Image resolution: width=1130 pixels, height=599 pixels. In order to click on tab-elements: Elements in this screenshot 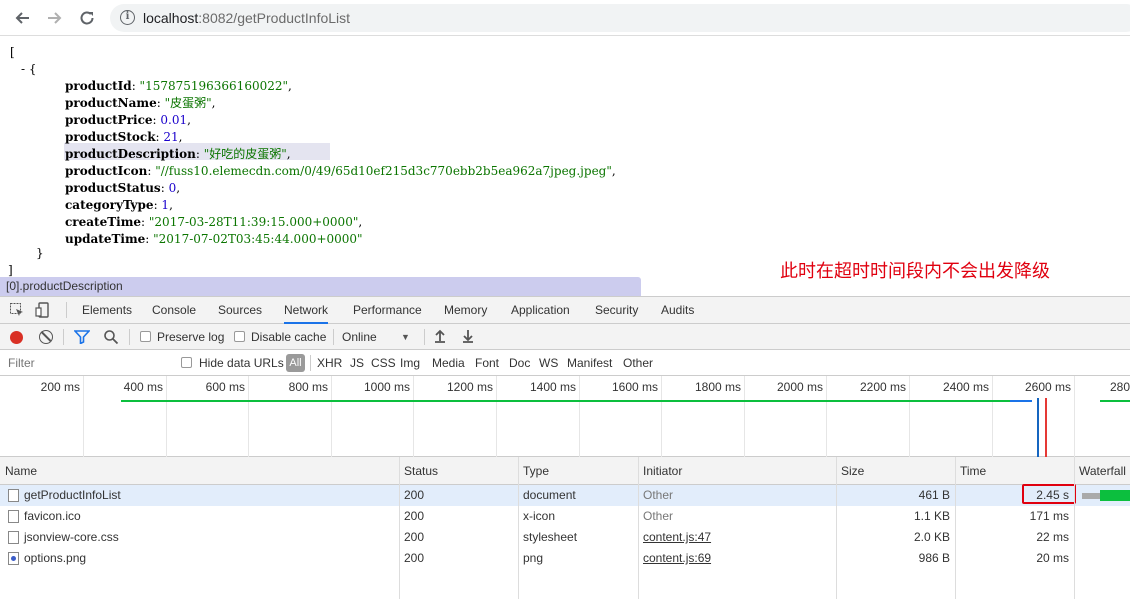, I will do `click(107, 310)`.